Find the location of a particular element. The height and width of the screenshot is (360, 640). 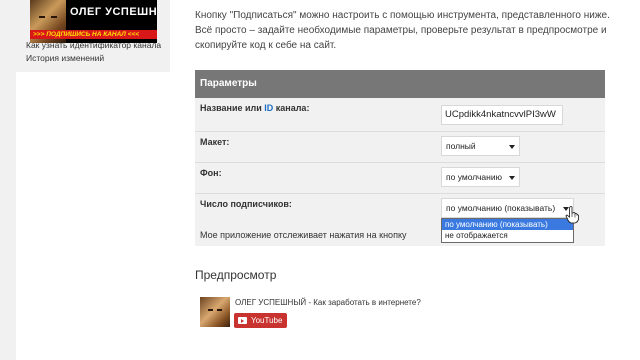

youtube-button-label: YouTube is located at coordinates (267, 320).